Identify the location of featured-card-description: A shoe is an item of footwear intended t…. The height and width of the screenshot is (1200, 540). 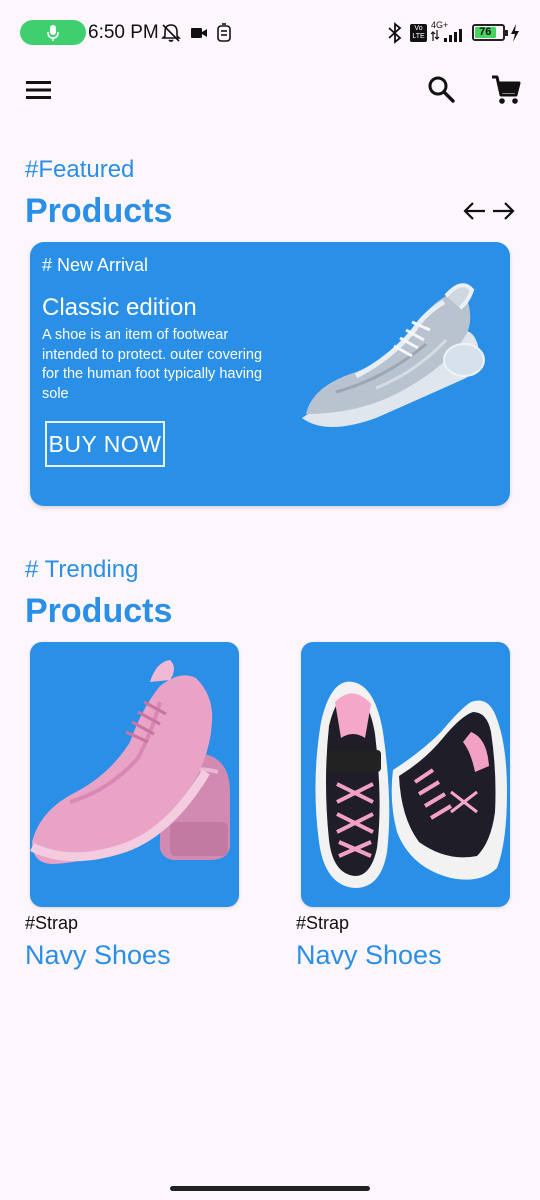
(152, 364).